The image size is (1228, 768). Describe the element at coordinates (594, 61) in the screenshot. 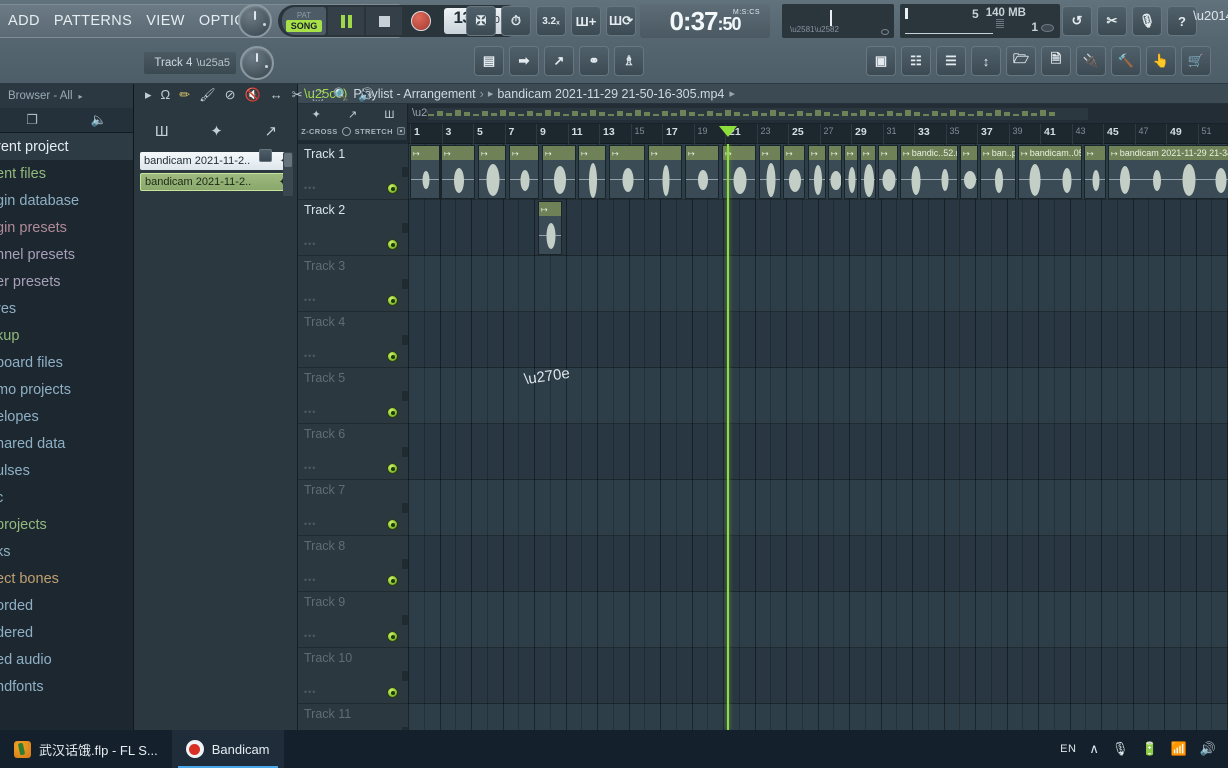

I see `link-button: ⚭` at that location.